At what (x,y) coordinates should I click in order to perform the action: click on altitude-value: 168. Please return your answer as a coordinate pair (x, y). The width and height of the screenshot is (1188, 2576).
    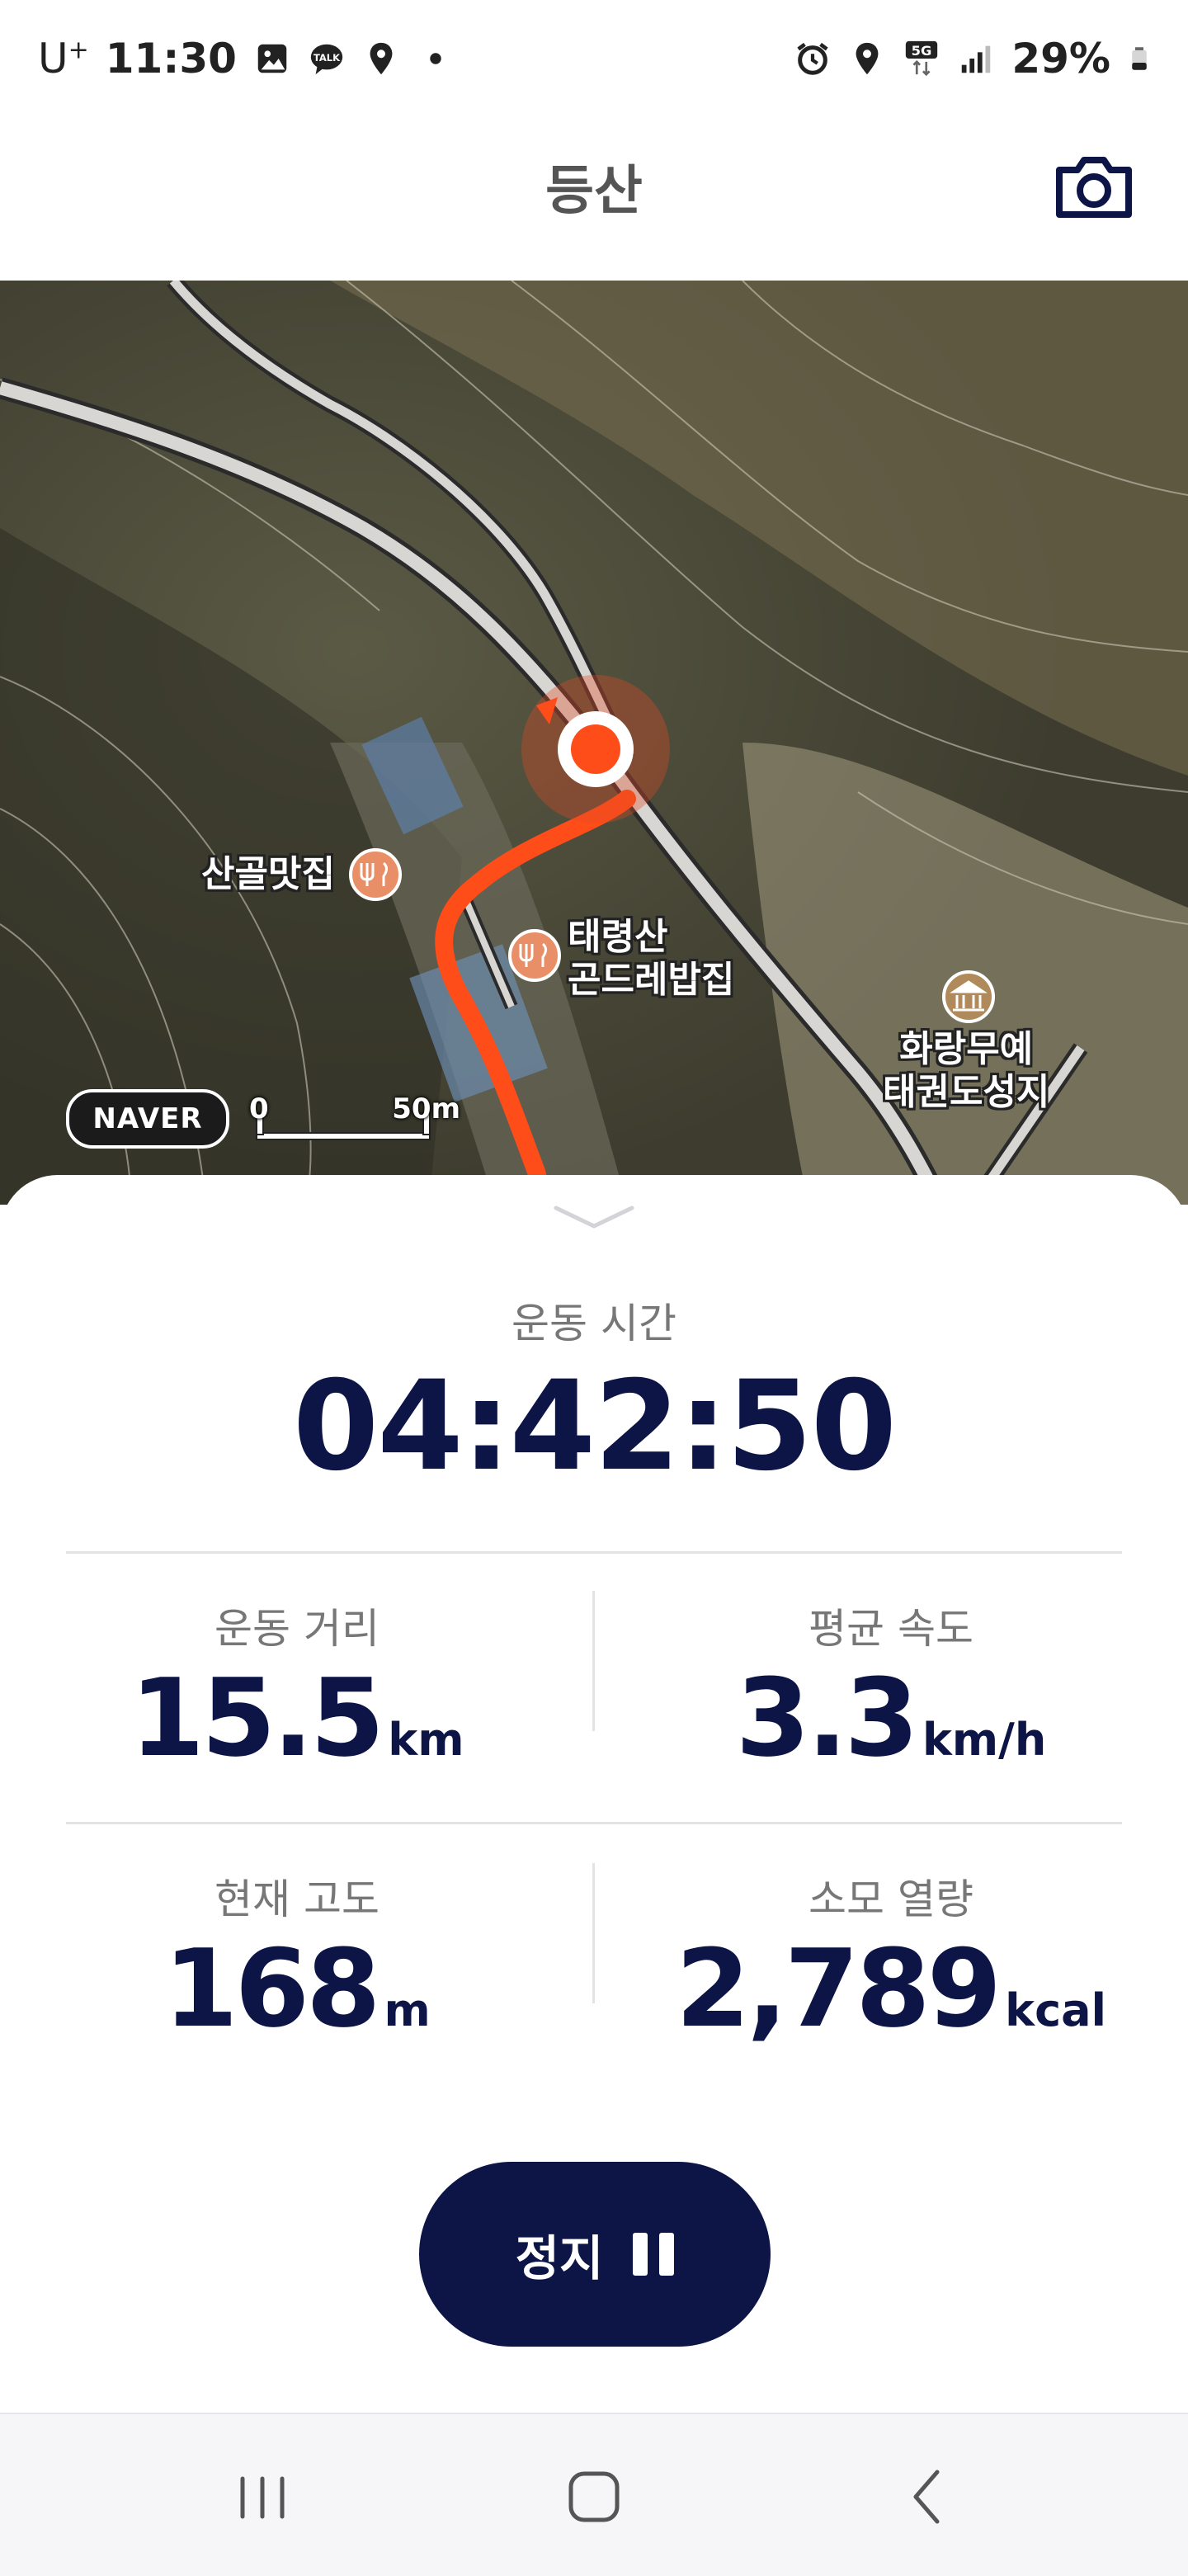
    Looking at the image, I should click on (271, 1988).